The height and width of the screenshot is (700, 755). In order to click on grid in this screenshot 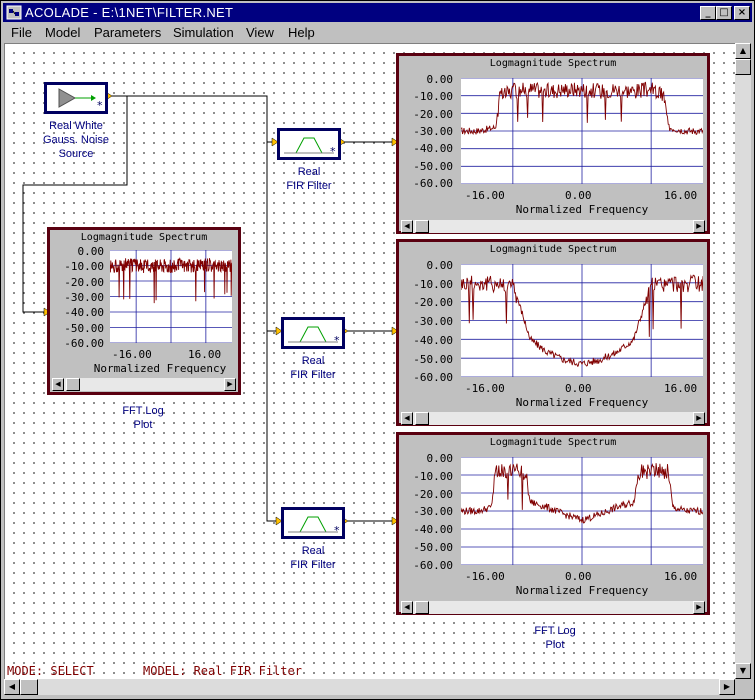, I will do `click(582, 320)`.